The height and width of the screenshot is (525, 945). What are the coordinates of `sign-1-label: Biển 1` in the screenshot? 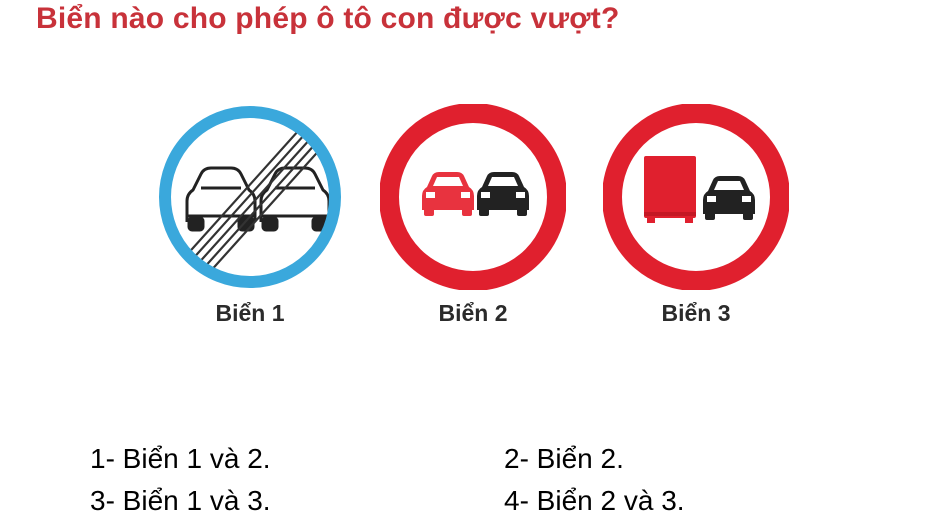 It's located at (250, 313).